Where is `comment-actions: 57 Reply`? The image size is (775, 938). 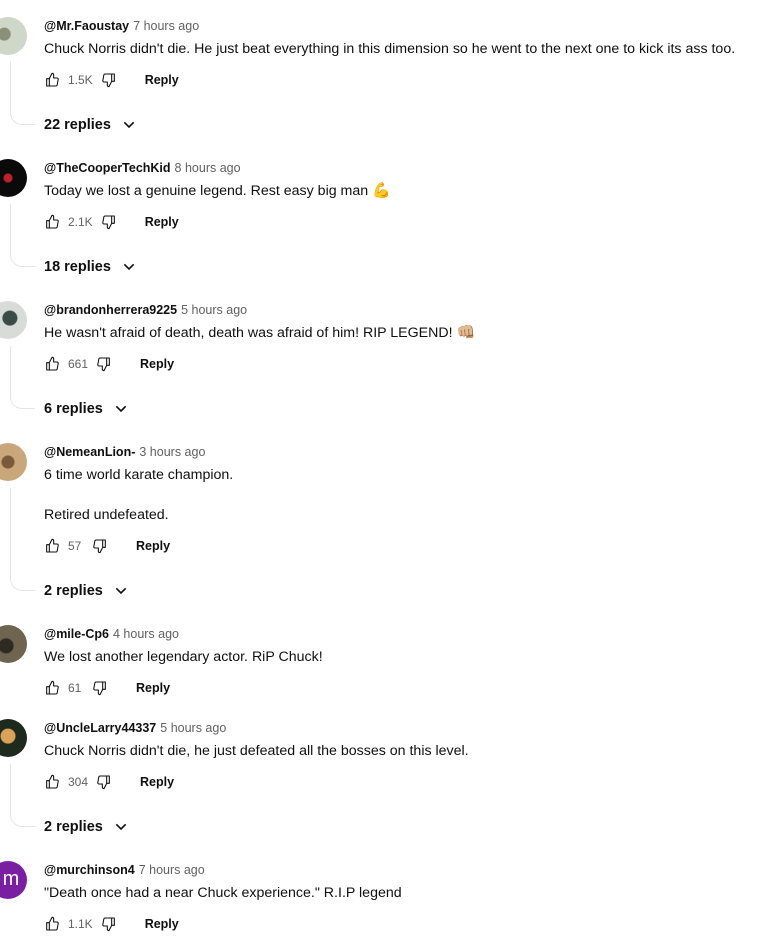
comment-actions: 57 Reply is located at coordinates (107, 546).